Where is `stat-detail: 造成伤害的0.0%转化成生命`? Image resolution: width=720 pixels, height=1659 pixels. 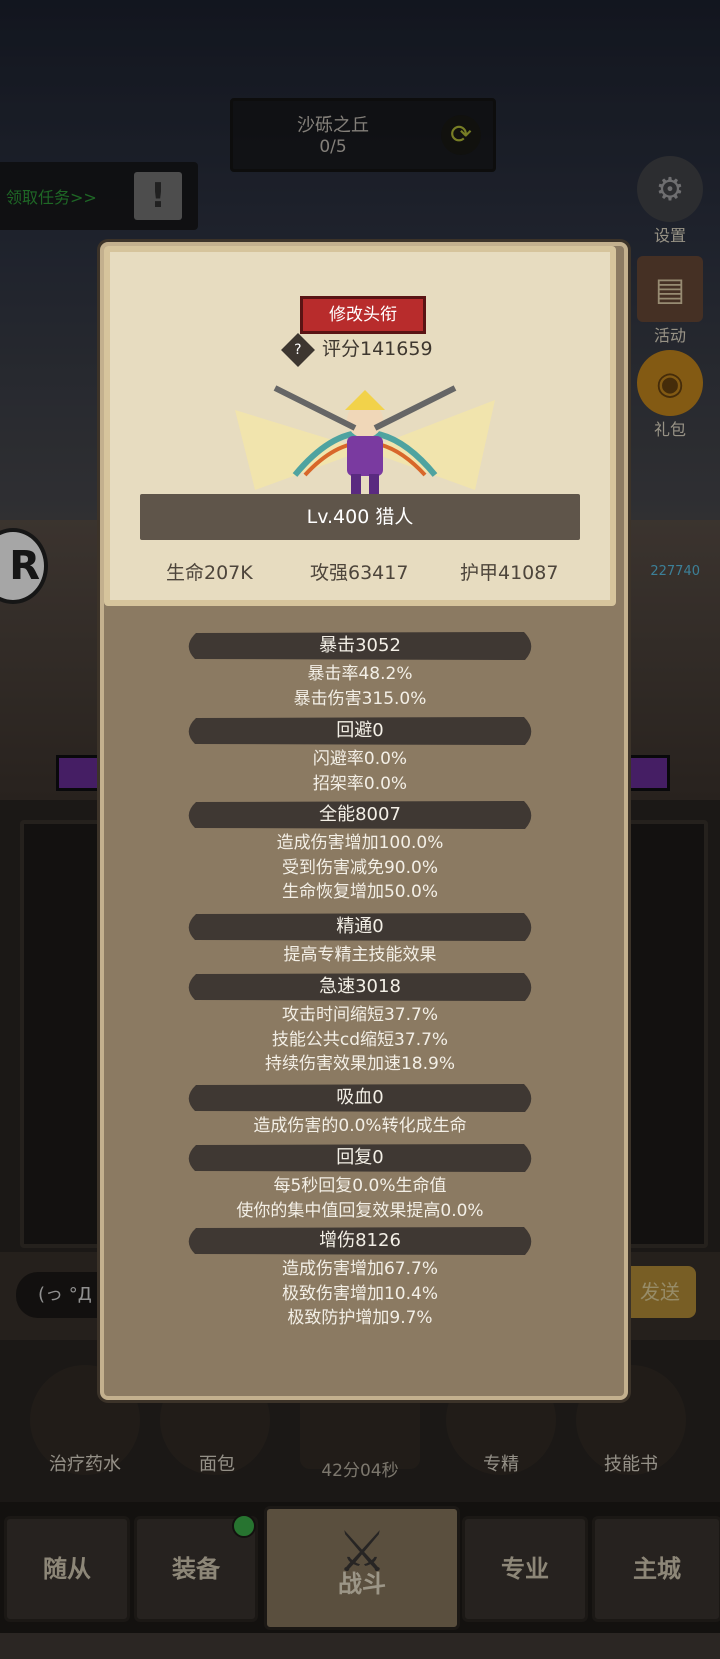 stat-detail: 造成伤害的0.0%转化成生命 is located at coordinates (360, 1126).